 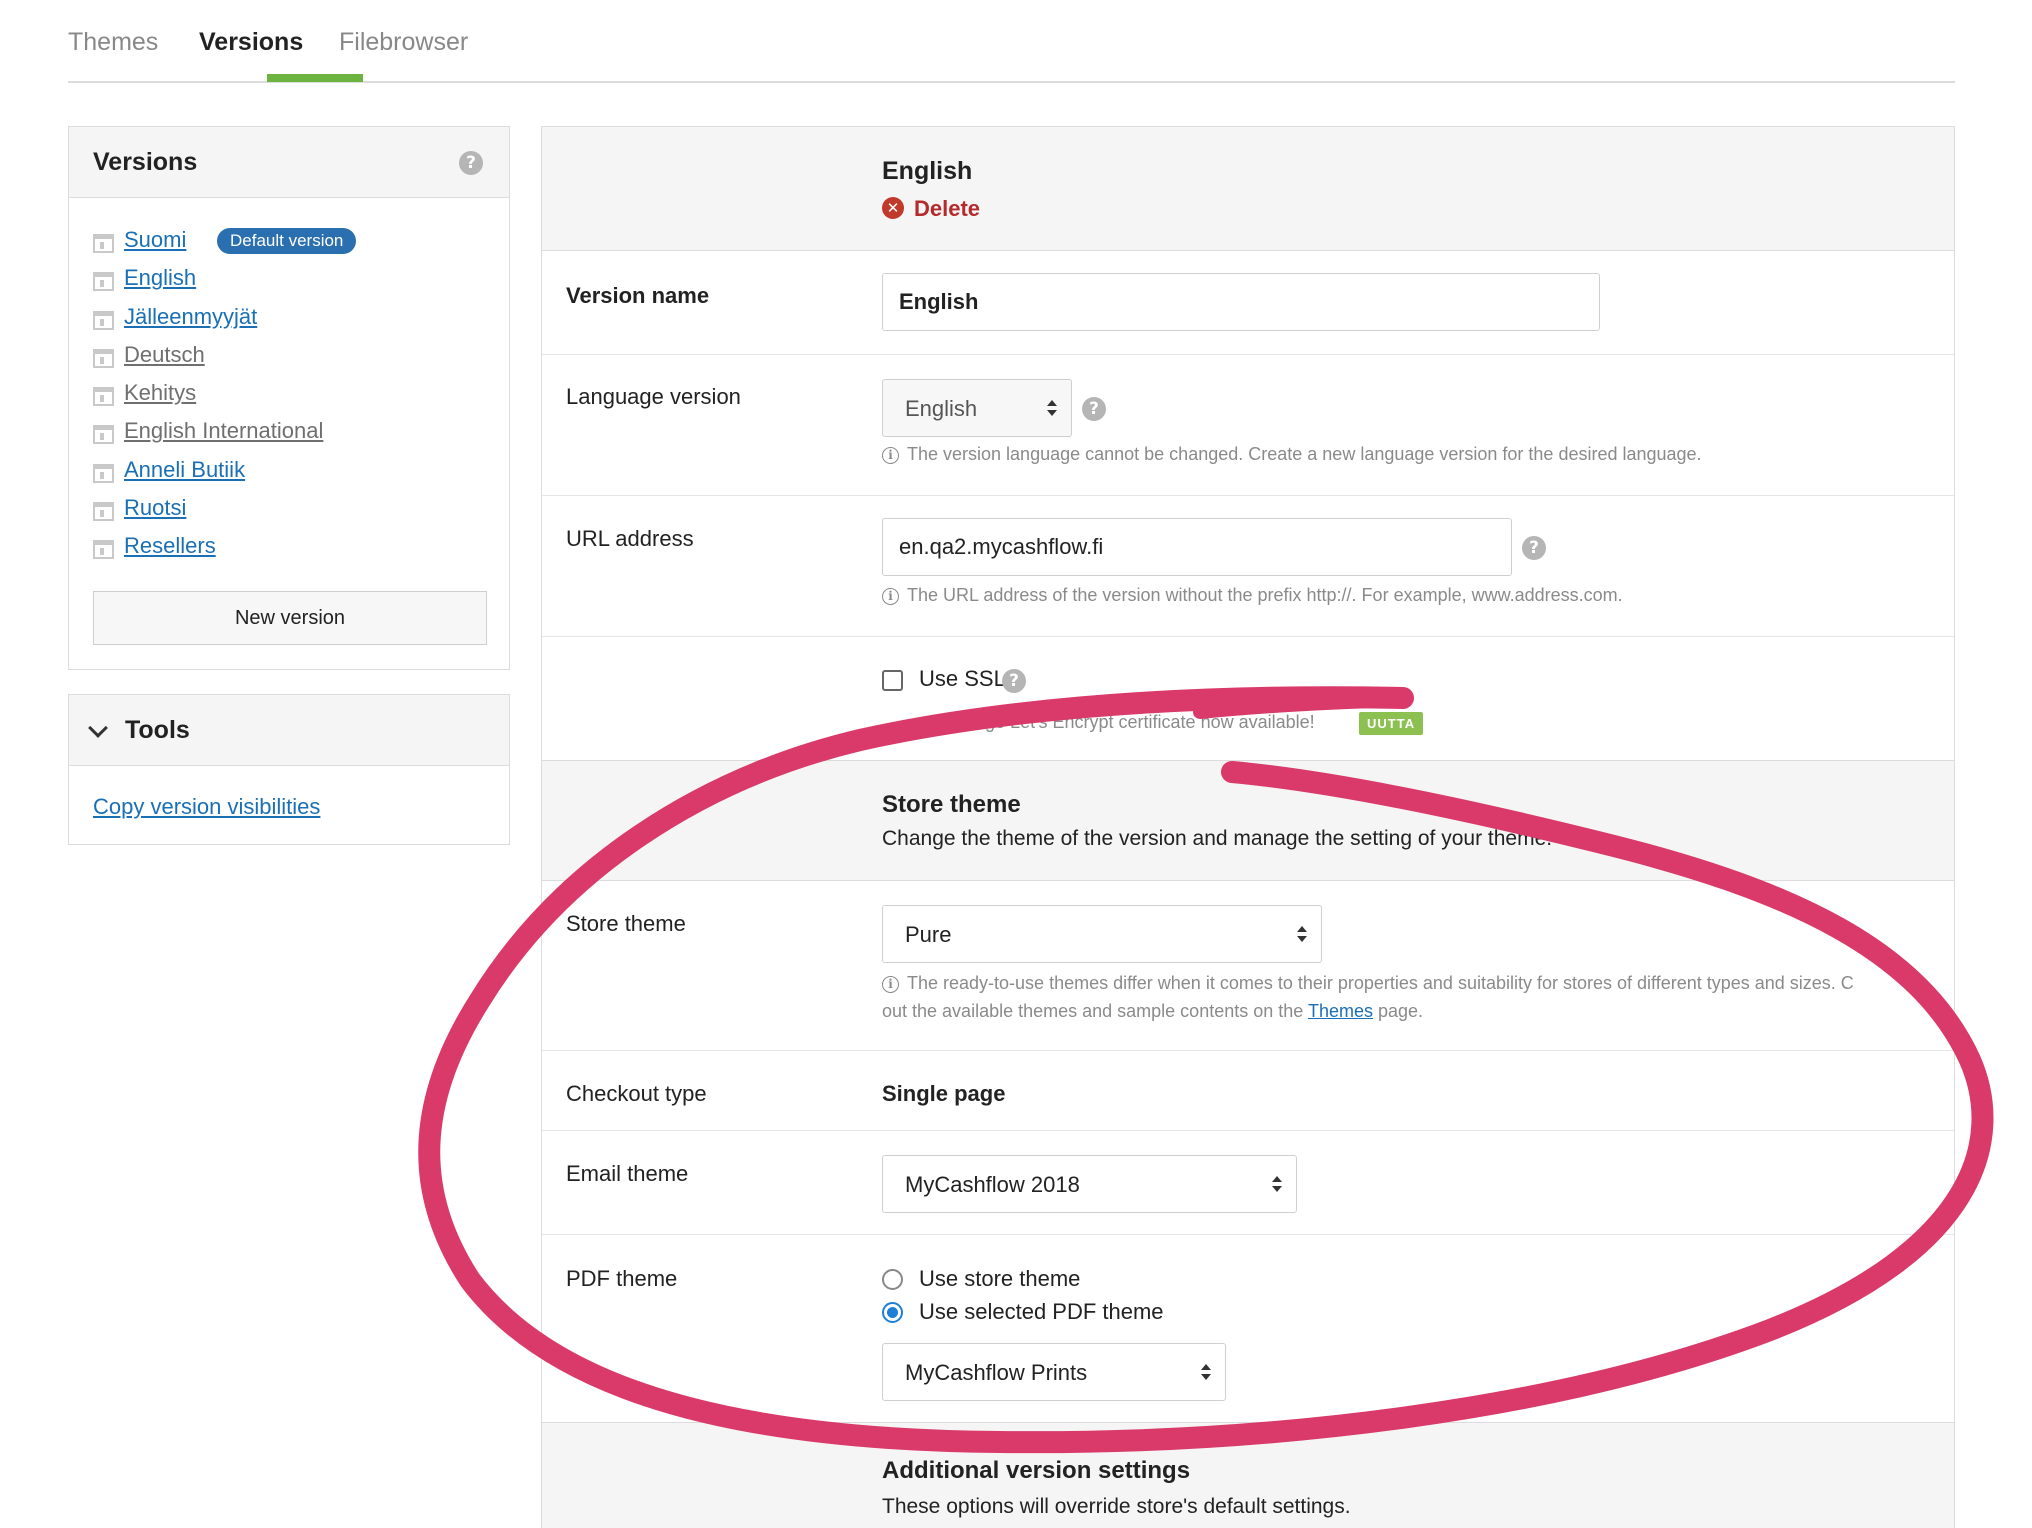 I want to click on tab-filebrowser: Filebrowser, so click(x=403, y=42).